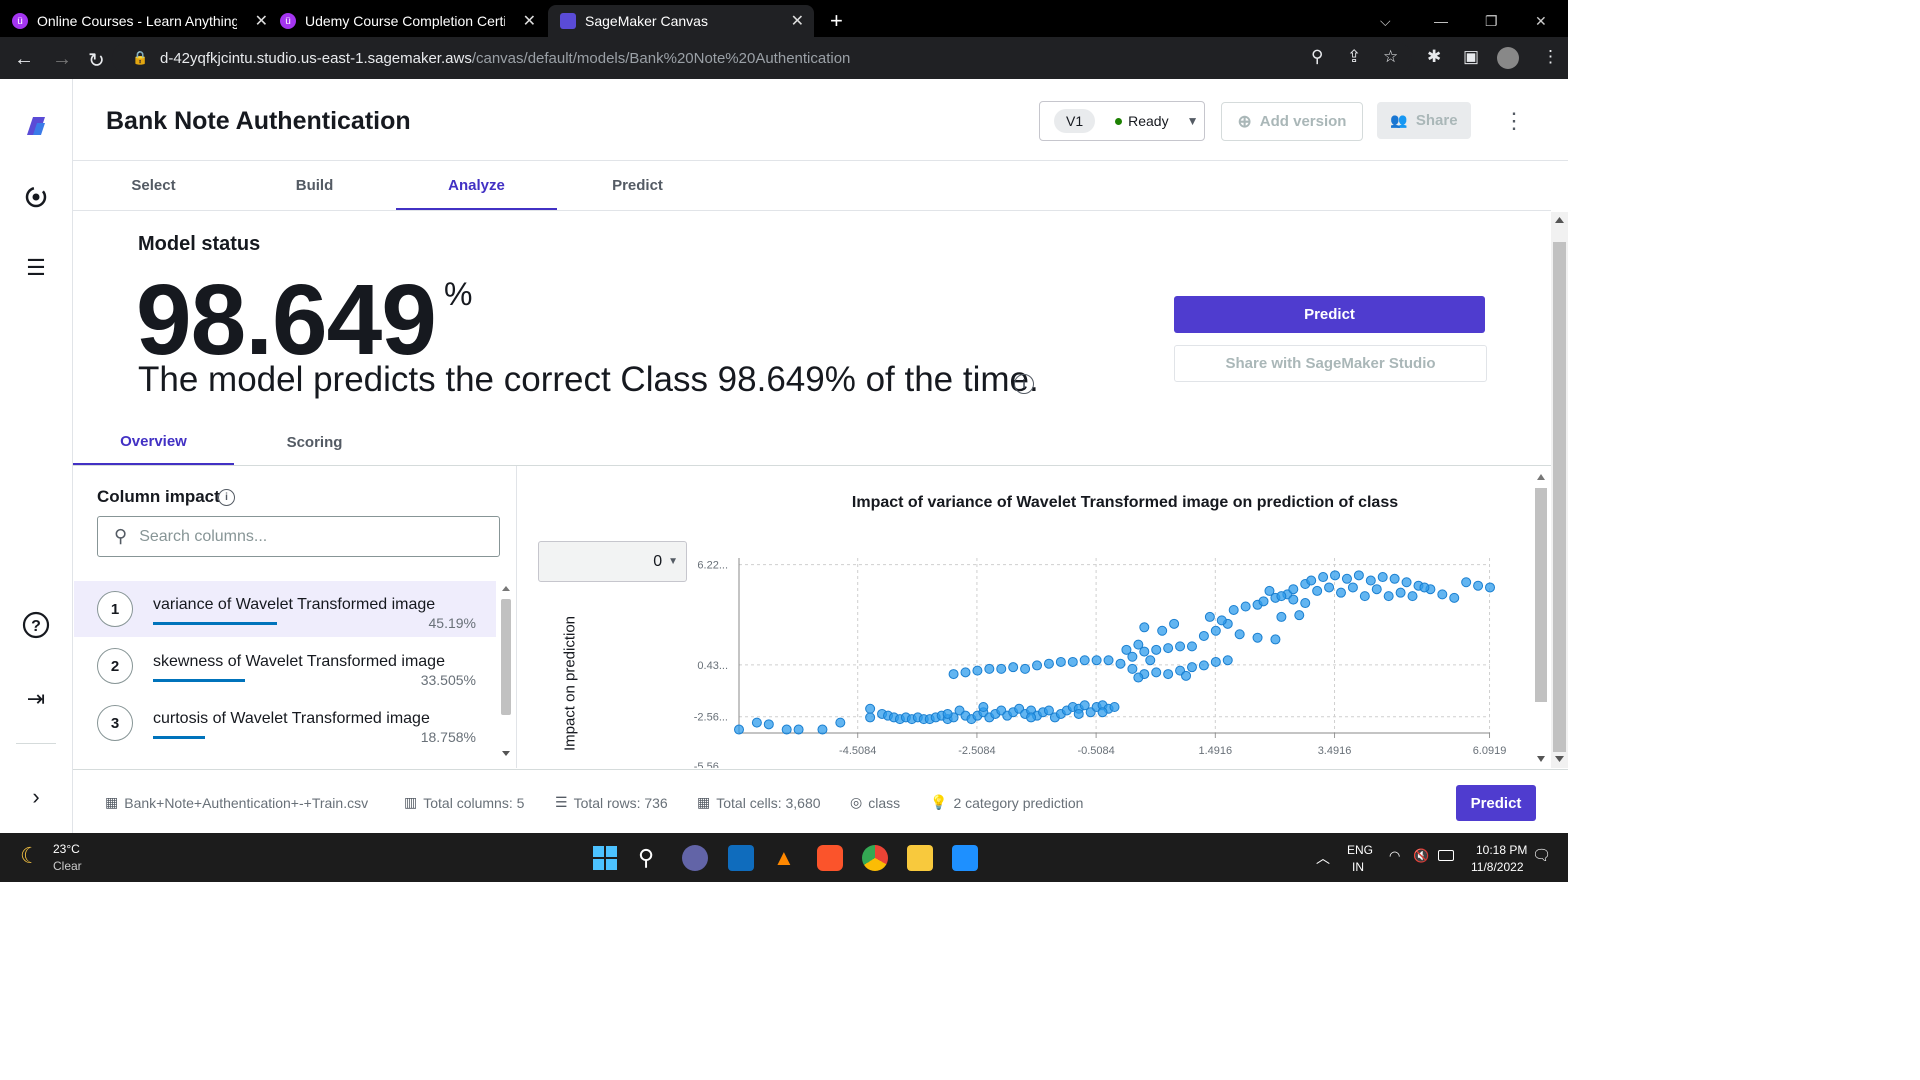 The width and height of the screenshot is (1920, 1080). I want to click on clock-time: 10:18 PM, so click(1501, 850).